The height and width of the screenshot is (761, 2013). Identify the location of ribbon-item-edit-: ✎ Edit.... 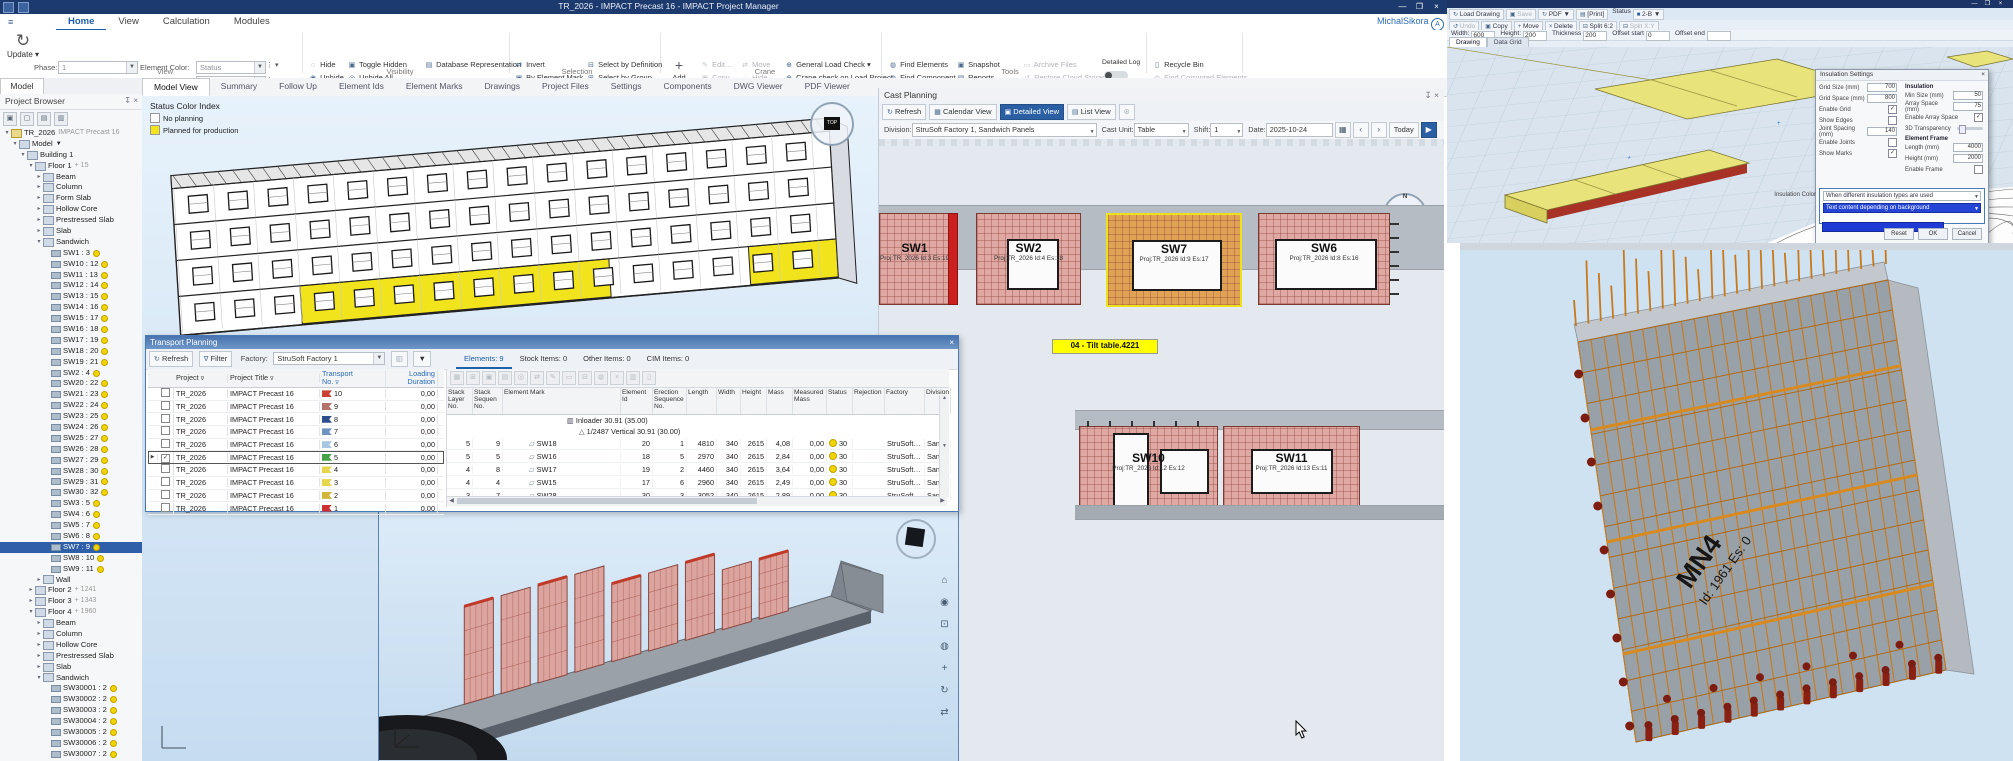
(715, 64).